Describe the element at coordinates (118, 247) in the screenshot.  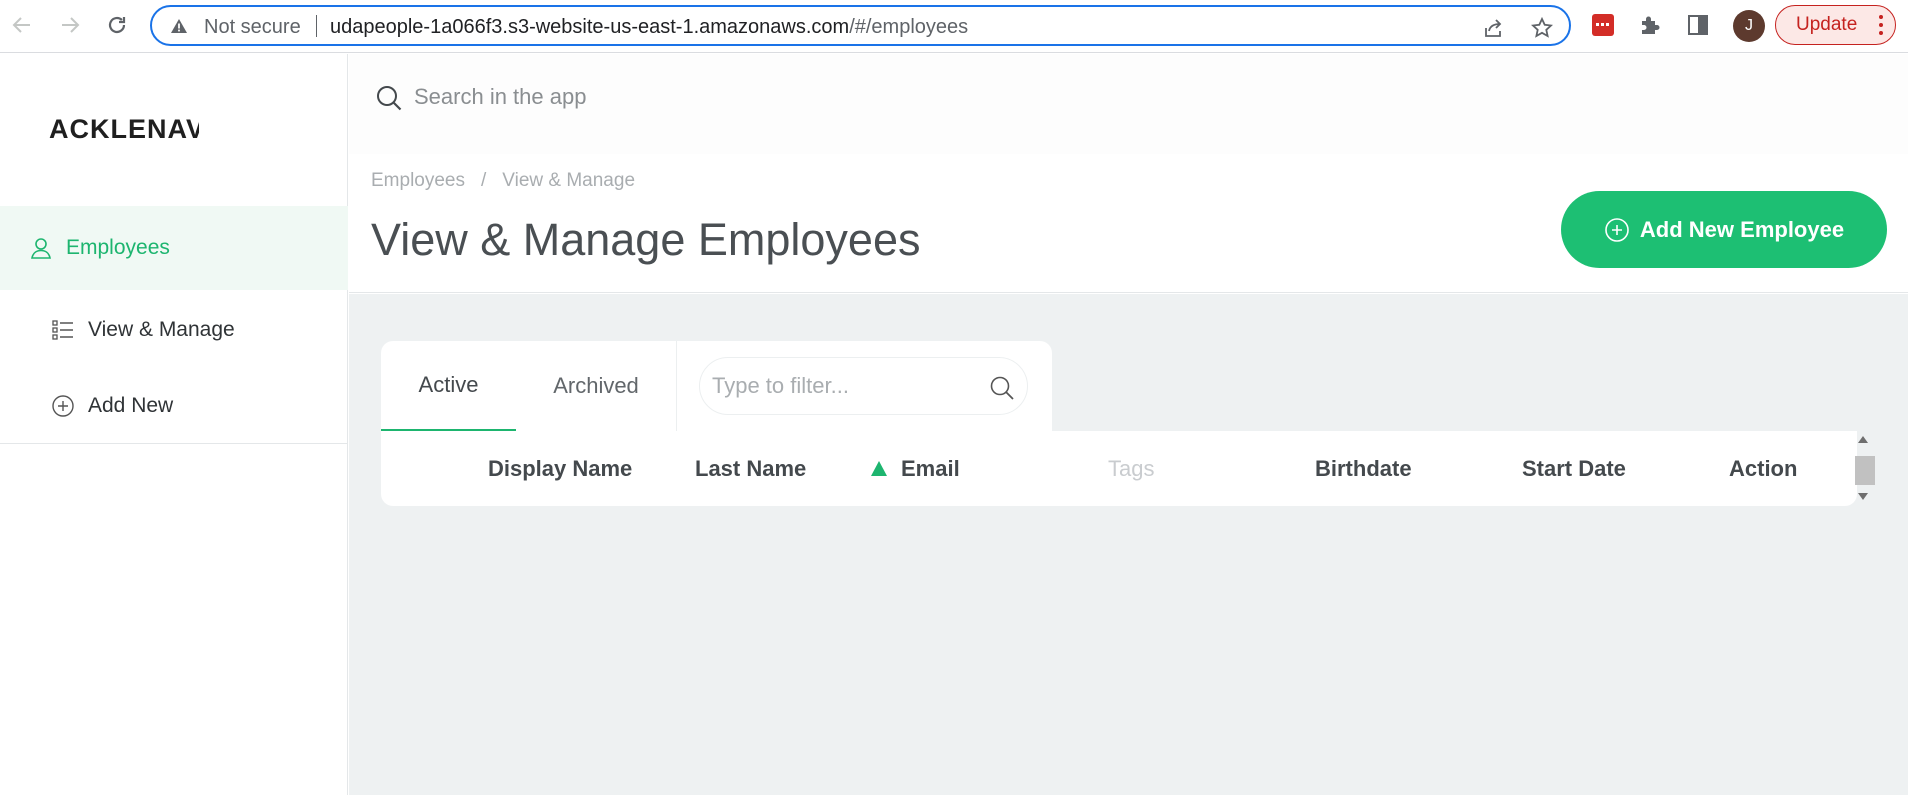
I see `sidebar-item-label: Employees` at that location.